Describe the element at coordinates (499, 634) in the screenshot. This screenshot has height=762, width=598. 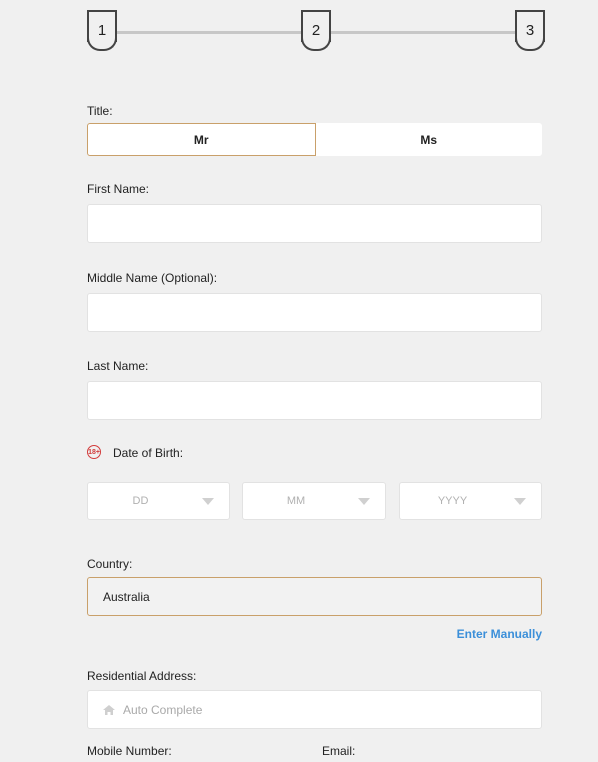
I see `enter-manually-link: Enter Manually` at that location.